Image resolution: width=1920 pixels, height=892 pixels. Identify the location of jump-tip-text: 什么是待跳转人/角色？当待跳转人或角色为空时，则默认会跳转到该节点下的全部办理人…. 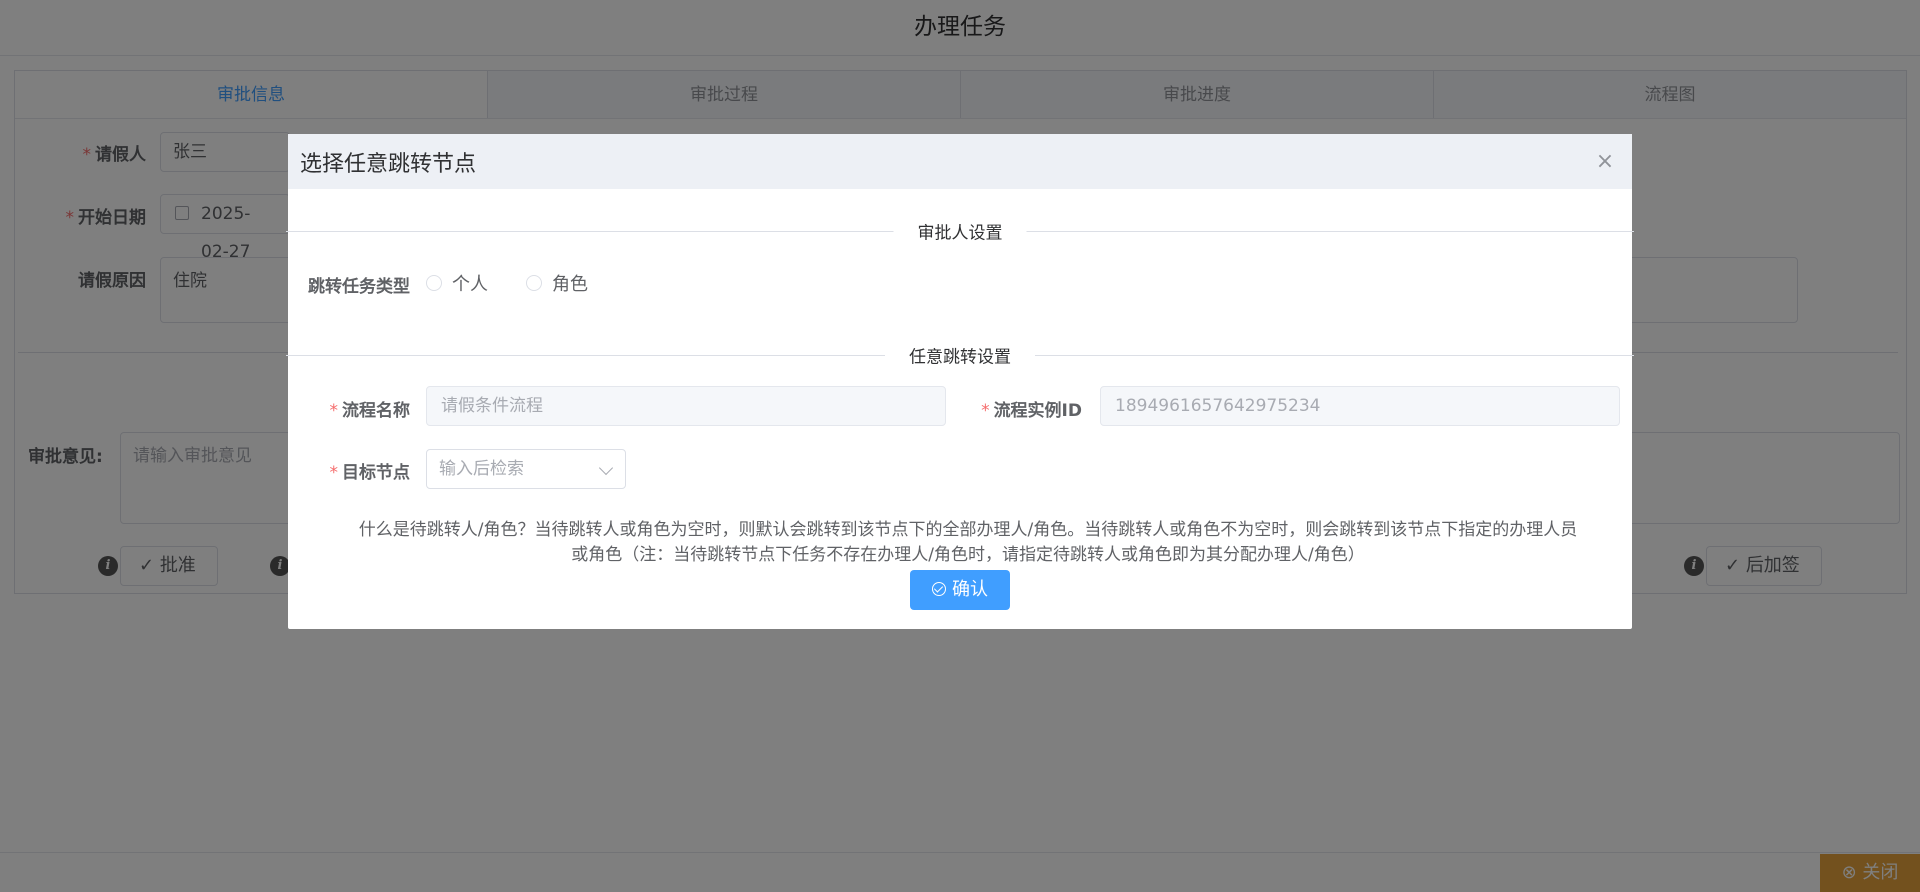
(968, 543).